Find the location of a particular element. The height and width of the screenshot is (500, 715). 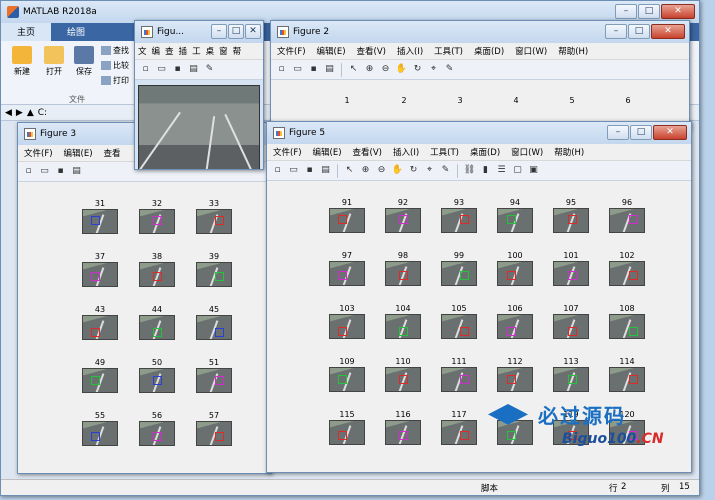

menu-view: 查看 is located at coordinates (112, 153).